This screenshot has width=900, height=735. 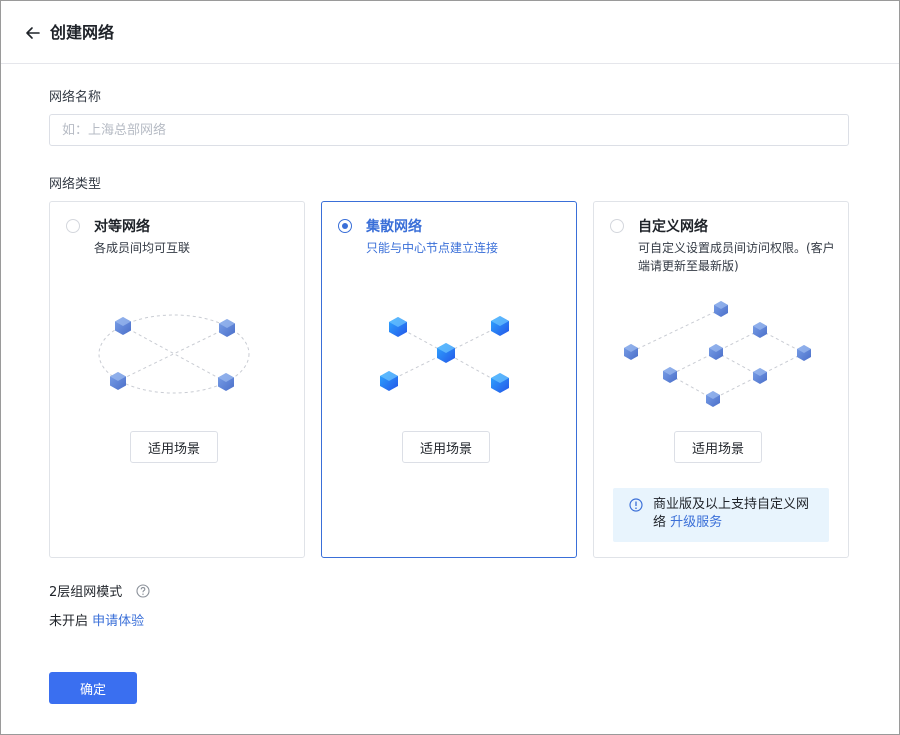 What do you see at coordinates (450, 32) in the screenshot?
I see `page-header: 创建网络` at bounding box center [450, 32].